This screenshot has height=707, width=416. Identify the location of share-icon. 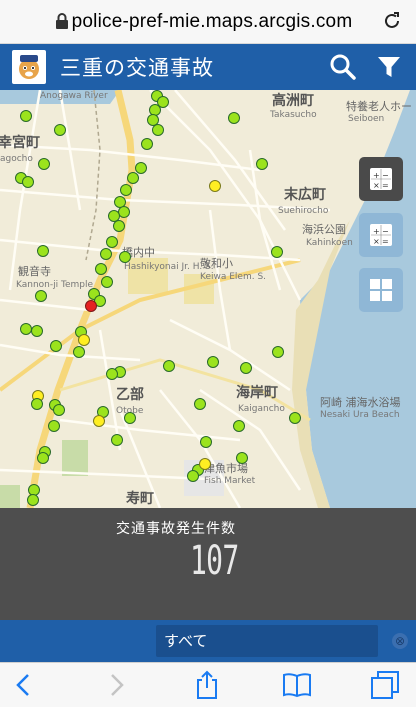
(207, 685).